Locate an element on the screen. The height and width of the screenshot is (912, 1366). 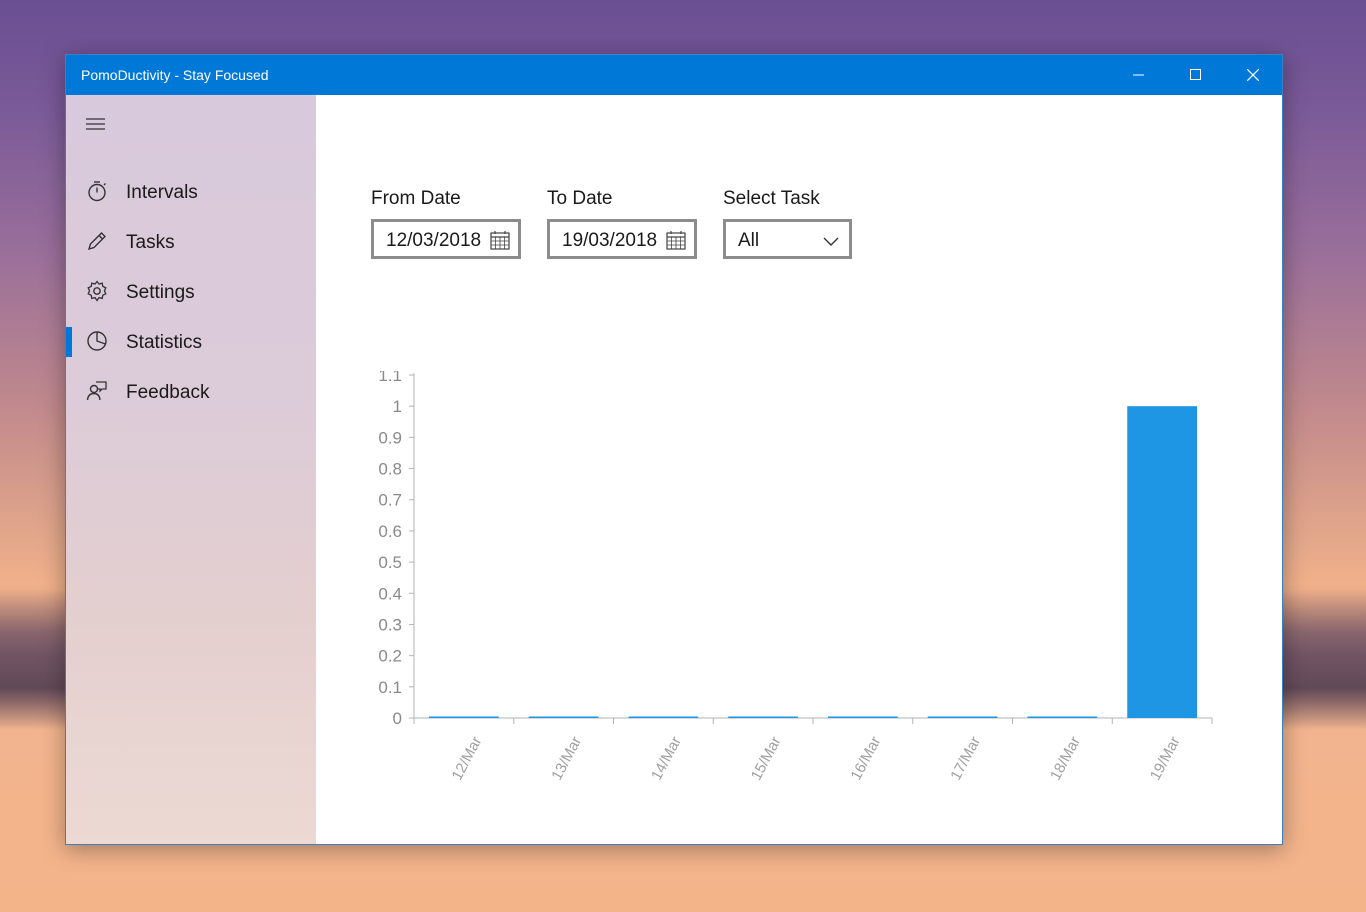
nav-item-tasks: Tasks is located at coordinates (191, 242).